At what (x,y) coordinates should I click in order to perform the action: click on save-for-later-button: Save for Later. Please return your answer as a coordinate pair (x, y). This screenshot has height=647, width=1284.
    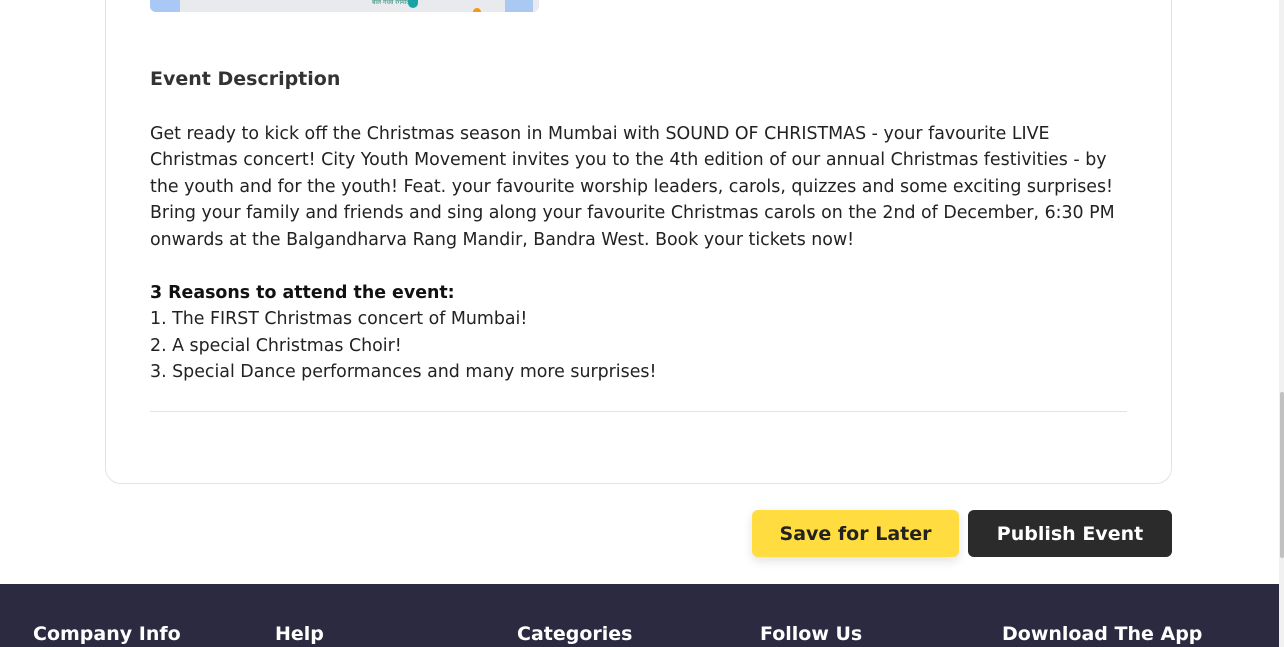
    Looking at the image, I should click on (855, 533).